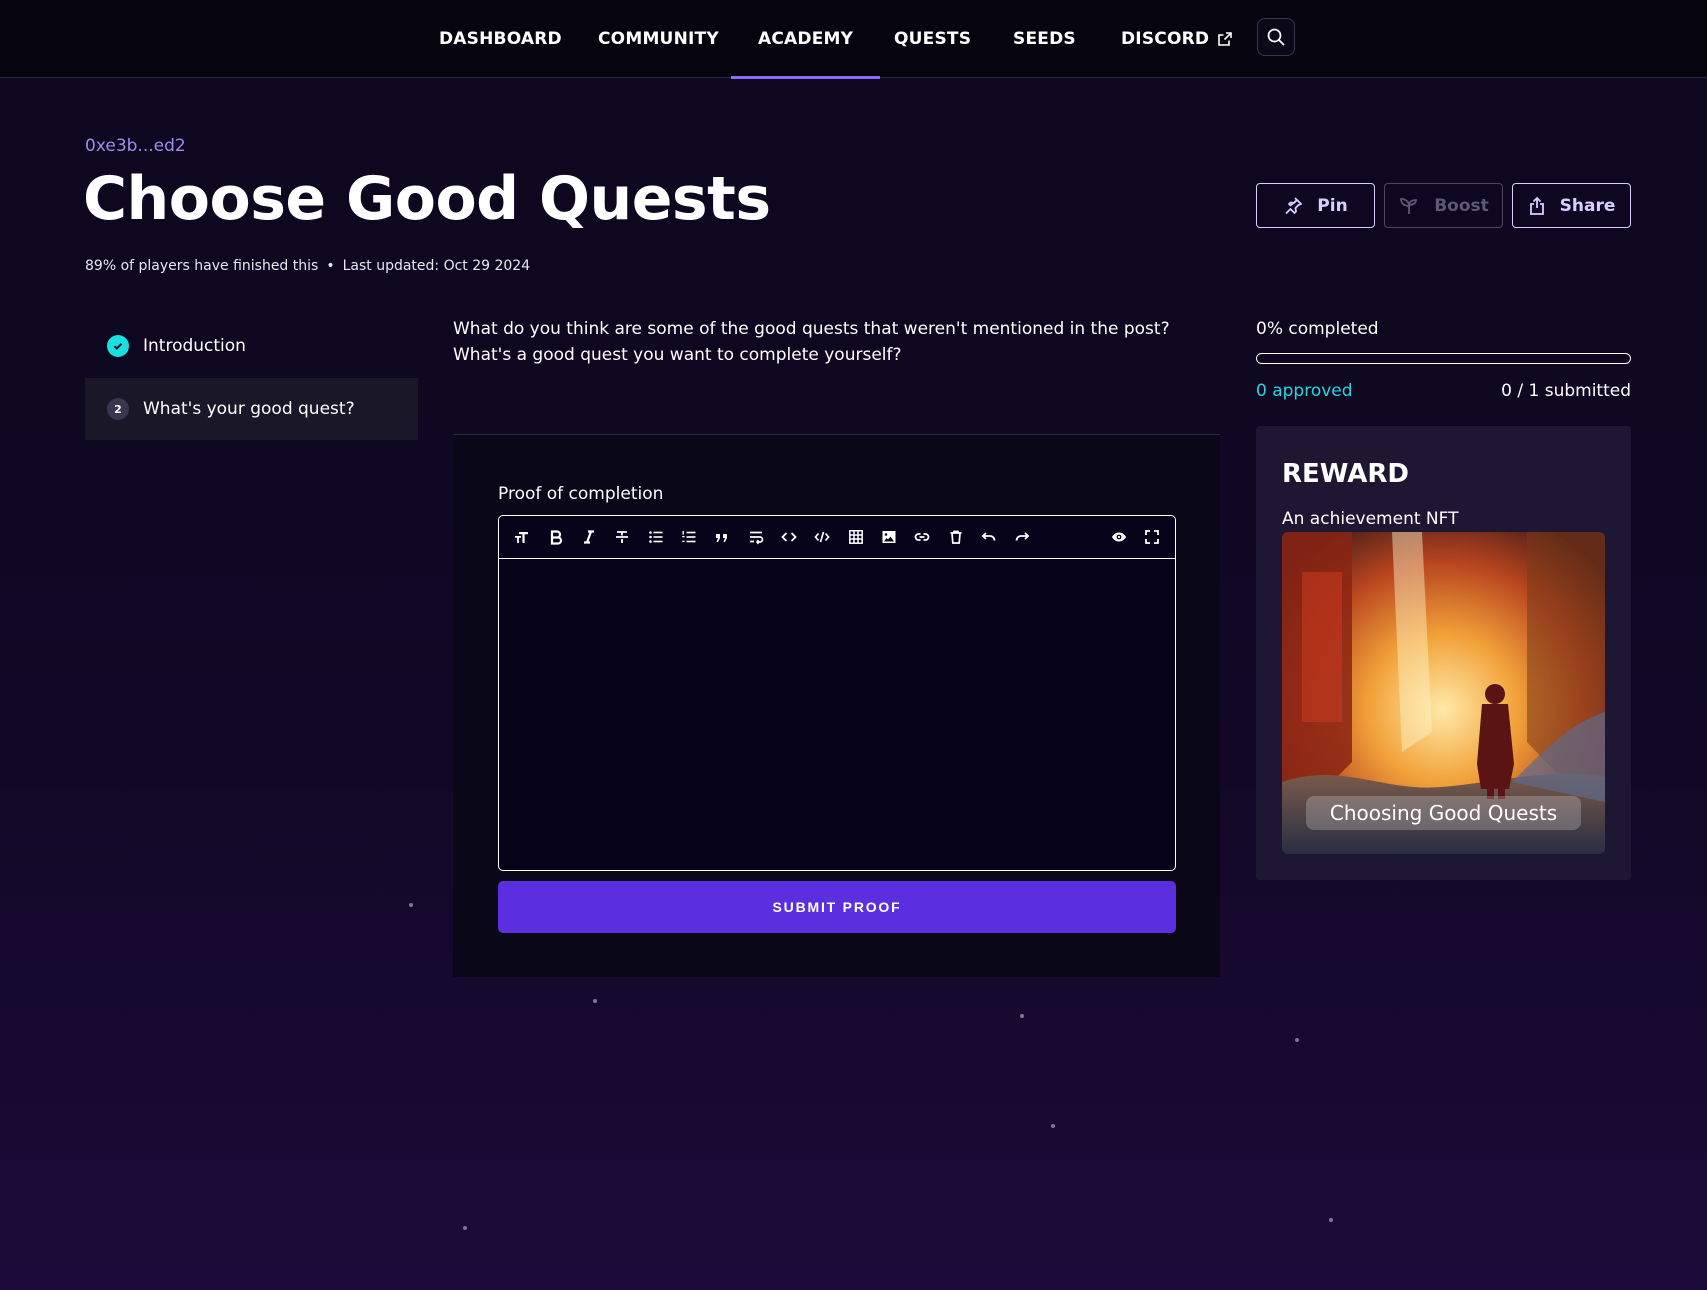 Image resolution: width=1707 pixels, height=1290 pixels. Describe the element at coordinates (249, 409) in the screenshot. I see `step-label: What's your good quest?` at that location.